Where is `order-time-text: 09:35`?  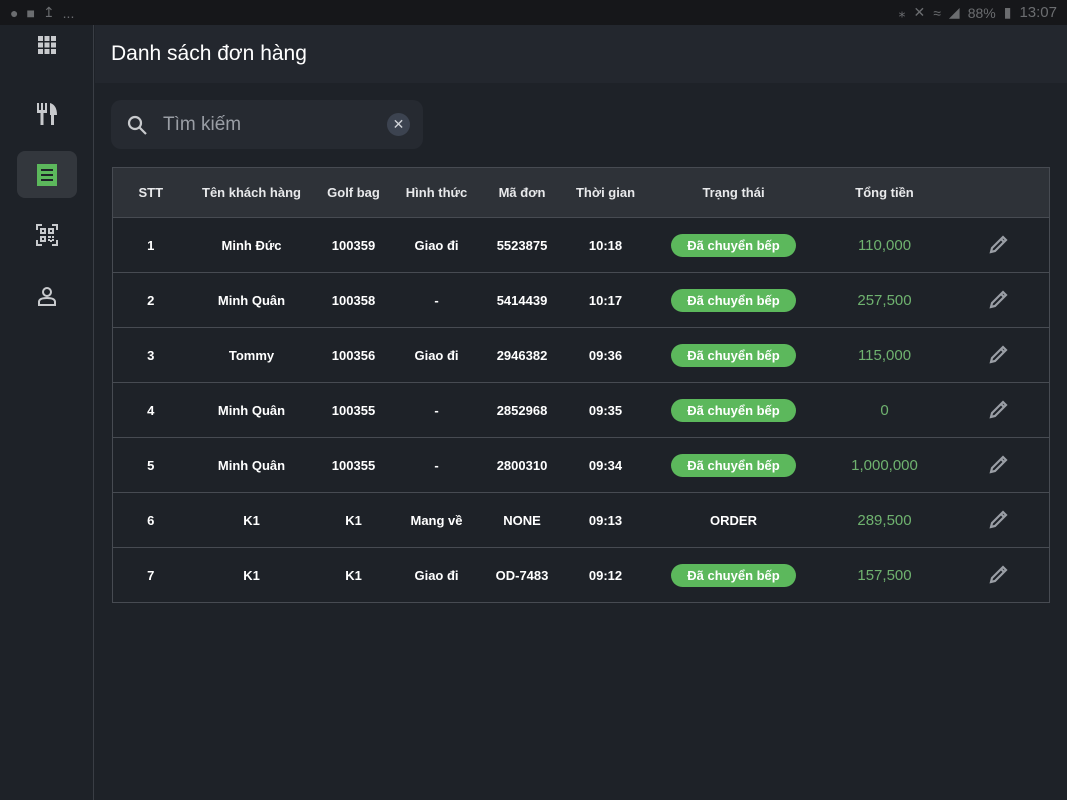
order-time-text: 09:35 is located at coordinates (605, 410).